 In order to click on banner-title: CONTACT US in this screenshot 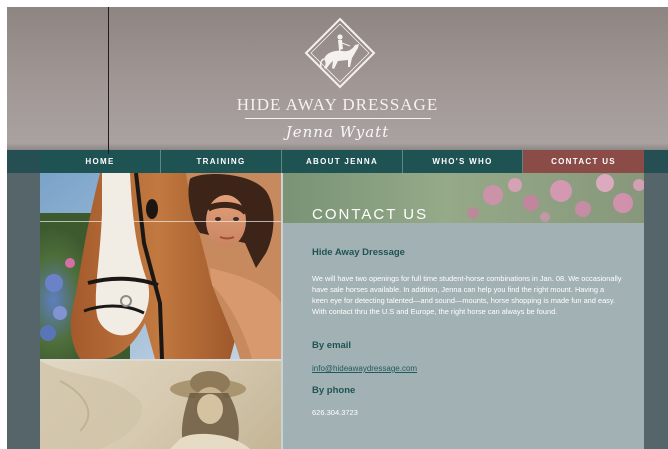, I will do `click(370, 214)`.